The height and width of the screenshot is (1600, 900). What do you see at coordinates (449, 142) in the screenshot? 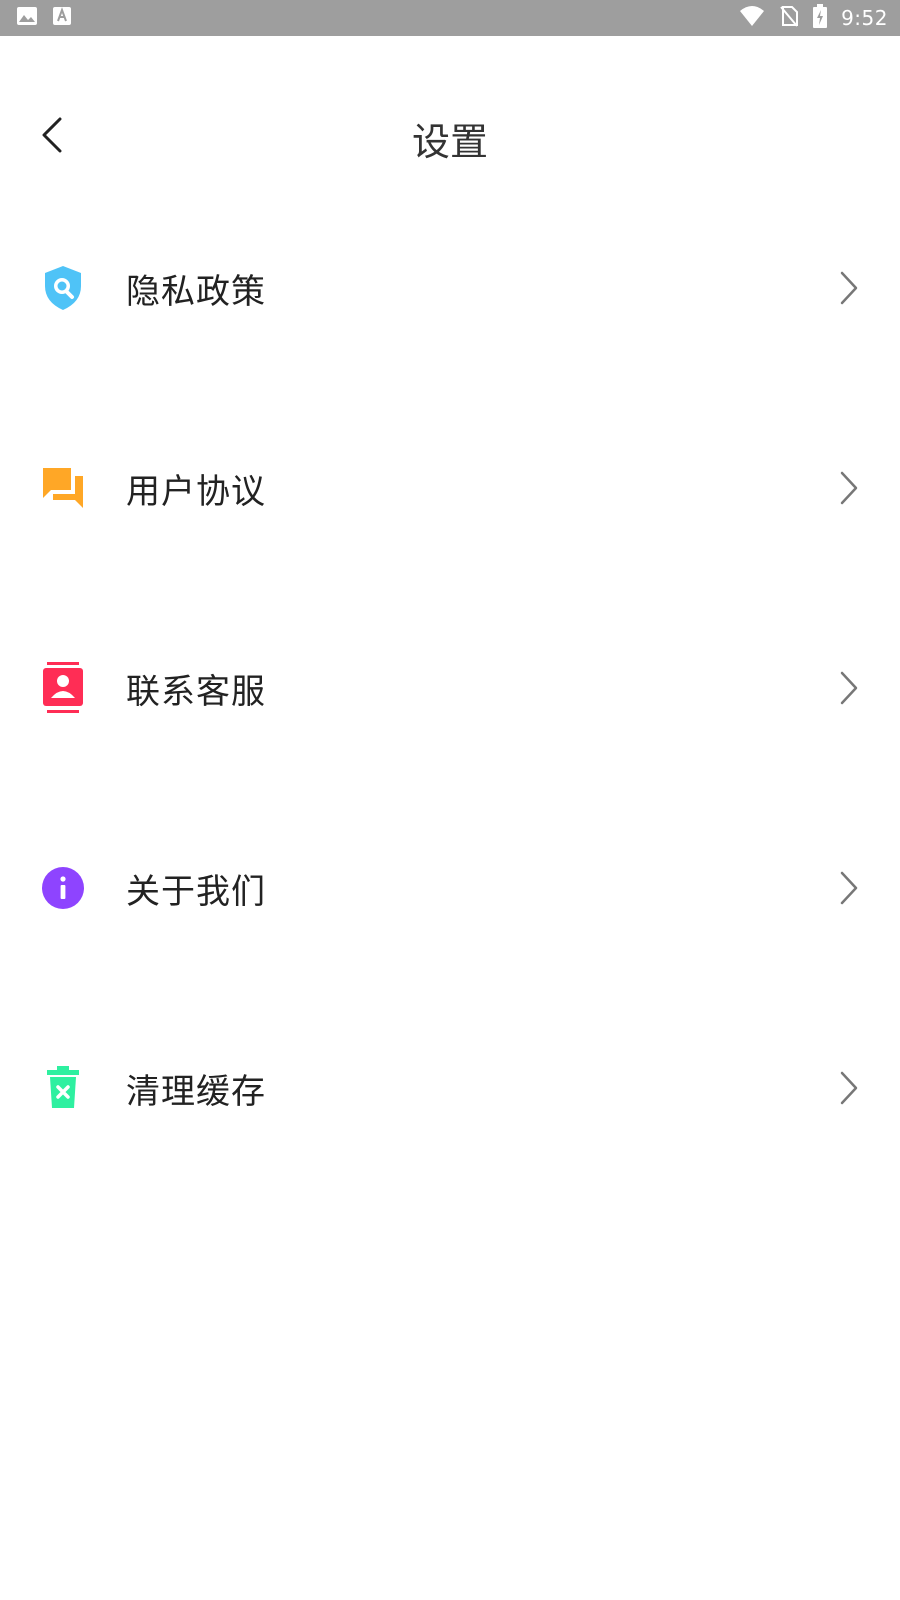
I see `page-title: 设置` at bounding box center [449, 142].